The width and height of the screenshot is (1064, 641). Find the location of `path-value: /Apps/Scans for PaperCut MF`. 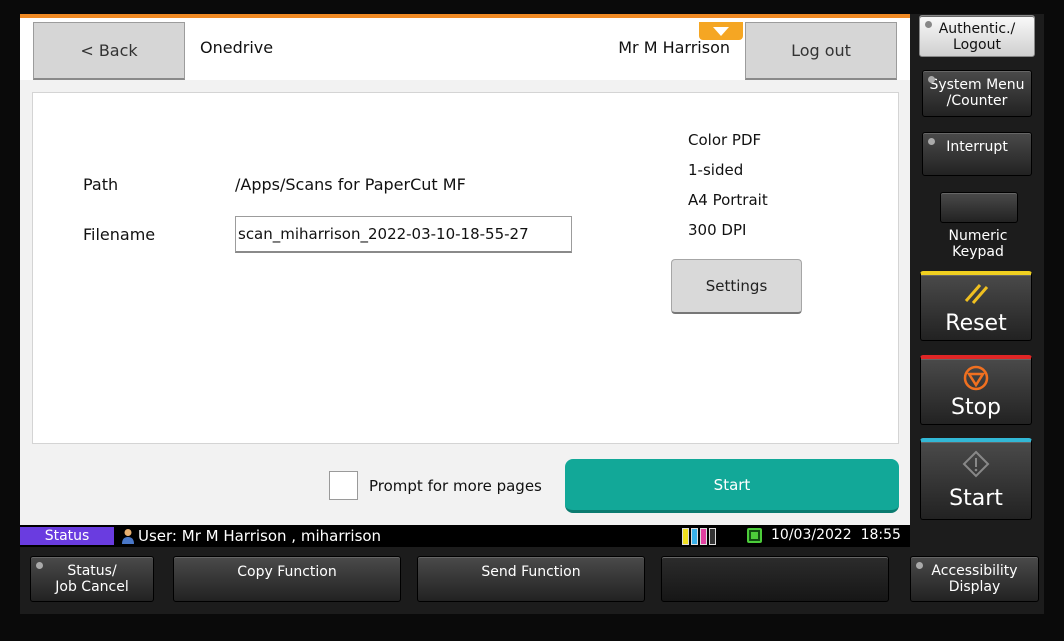

path-value: /Apps/Scans for PaperCut MF is located at coordinates (350, 184).